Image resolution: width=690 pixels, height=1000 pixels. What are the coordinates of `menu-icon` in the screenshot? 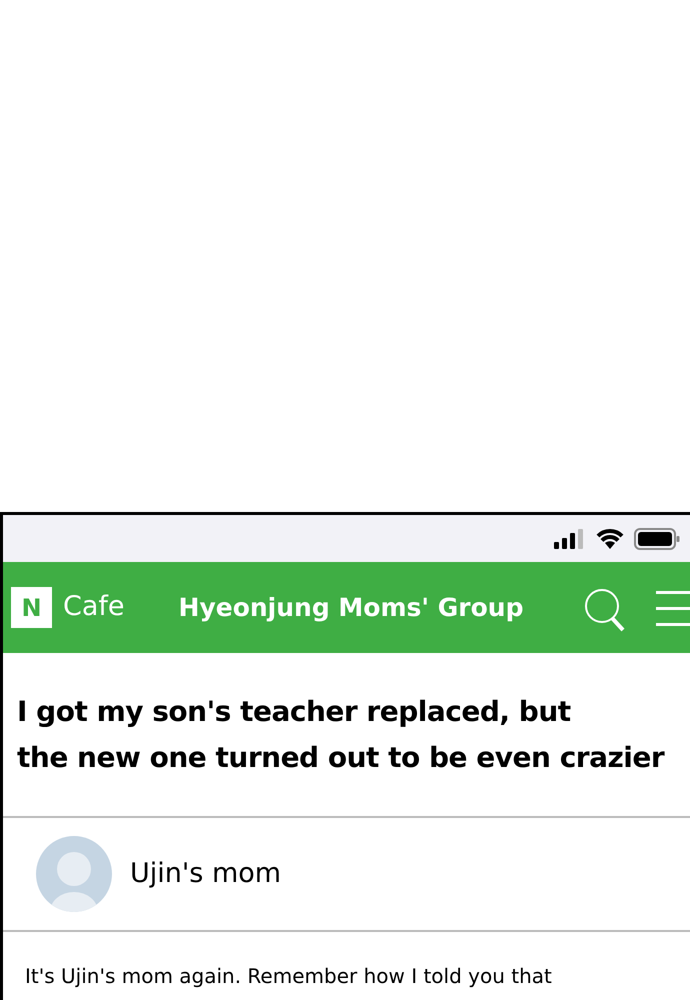 It's located at (673, 609).